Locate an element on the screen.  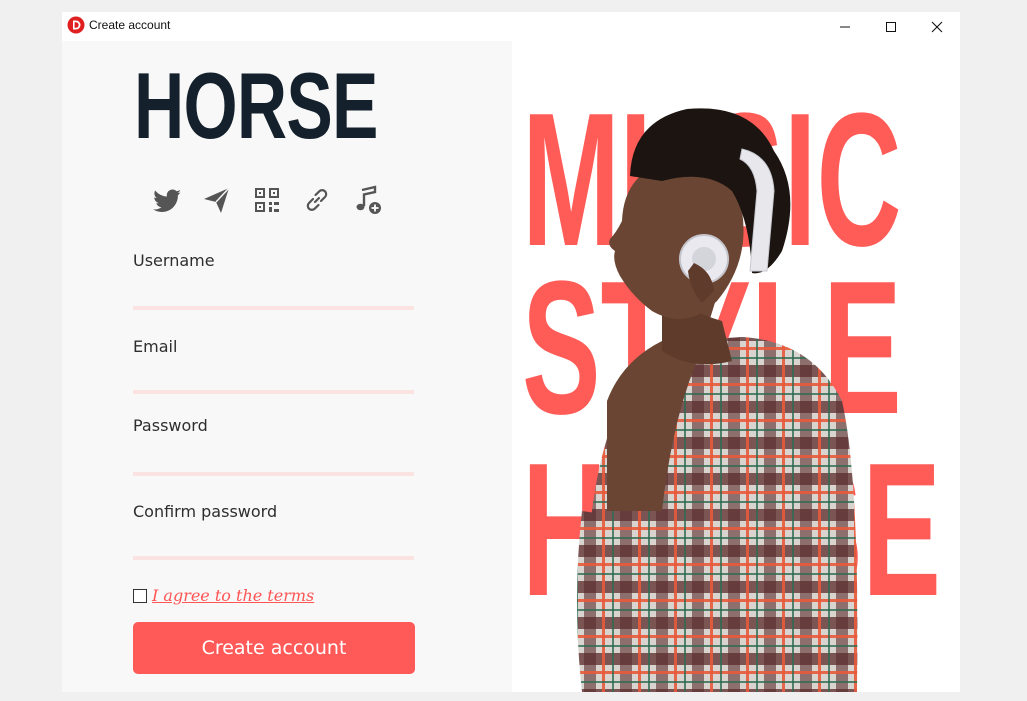
link-icon is located at coordinates (317, 200).